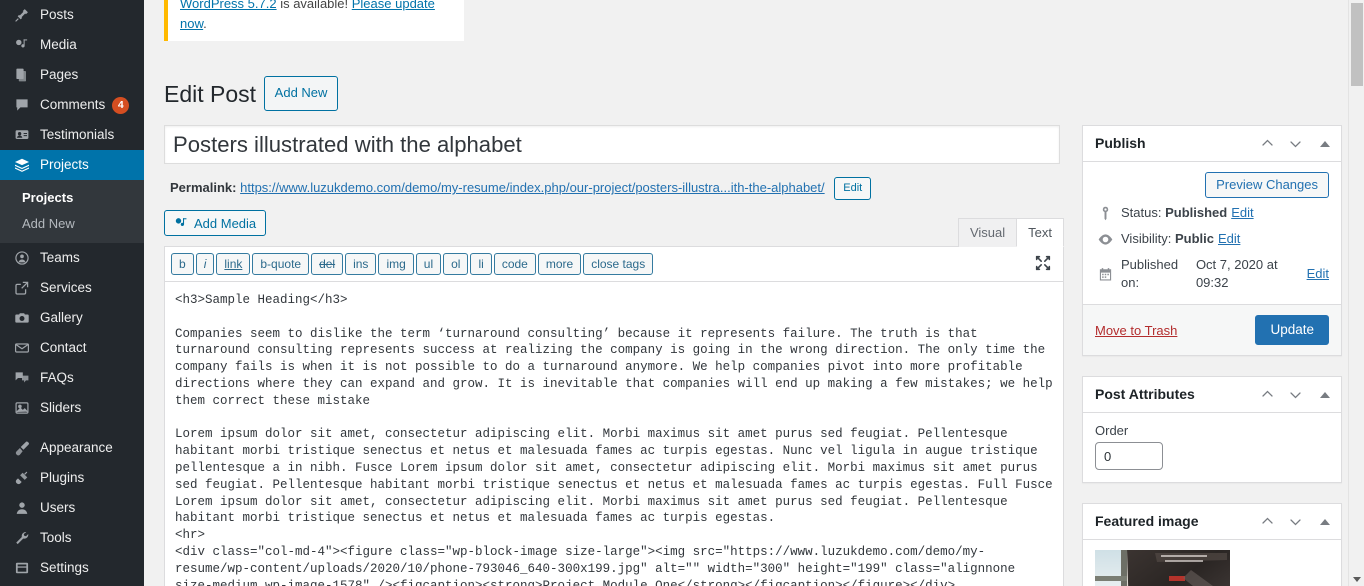 Image resolution: width=1364 pixels, height=586 pixels. I want to click on sidebar-item-label: Settings, so click(64, 567).